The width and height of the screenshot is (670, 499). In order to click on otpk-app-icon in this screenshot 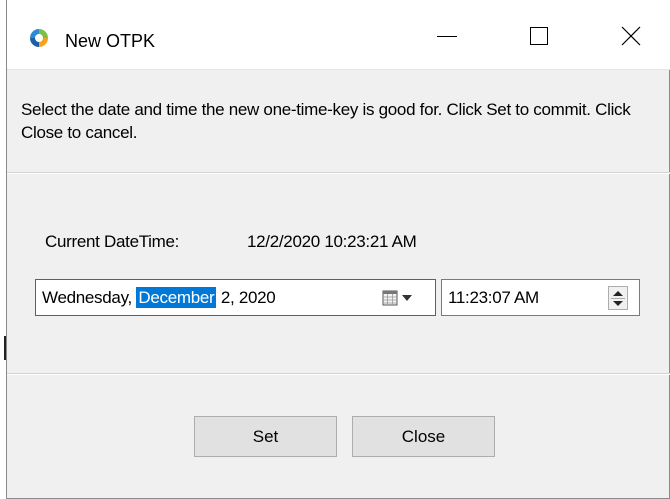, I will do `click(39, 38)`.